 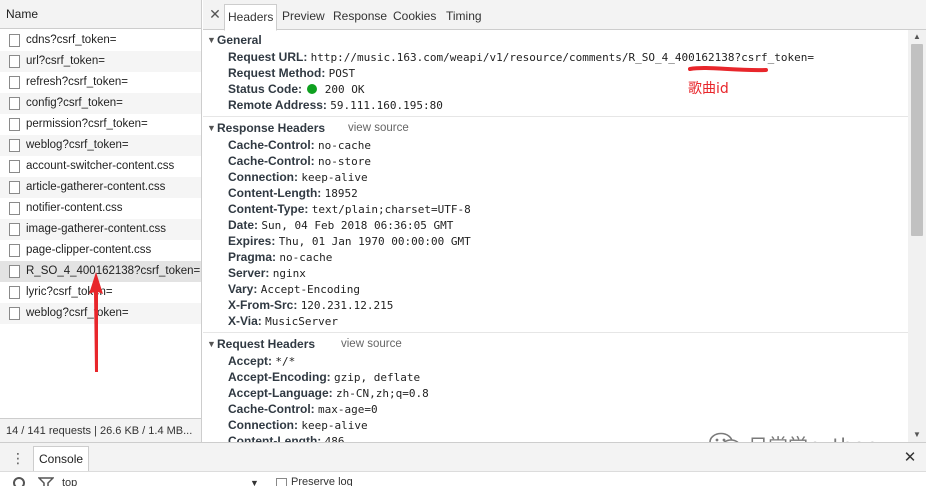 What do you see at coordinates (100, 208) in the screenshot?
I see `request-row: notifier-content.css` at bounding box center [100, 208].